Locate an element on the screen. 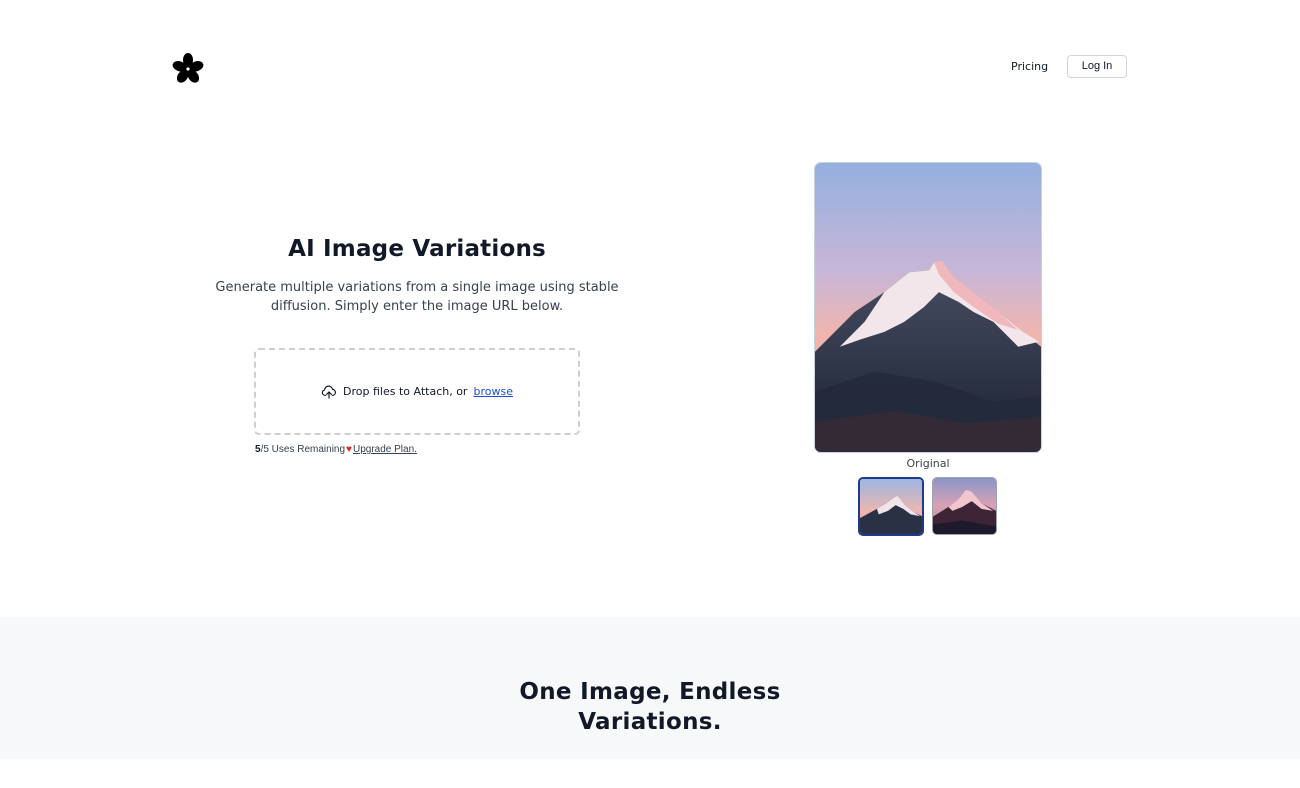 This screenshot has height=788, width=1300. features-title: One Image, Endless Variations. is located at coordinates (650, 707).